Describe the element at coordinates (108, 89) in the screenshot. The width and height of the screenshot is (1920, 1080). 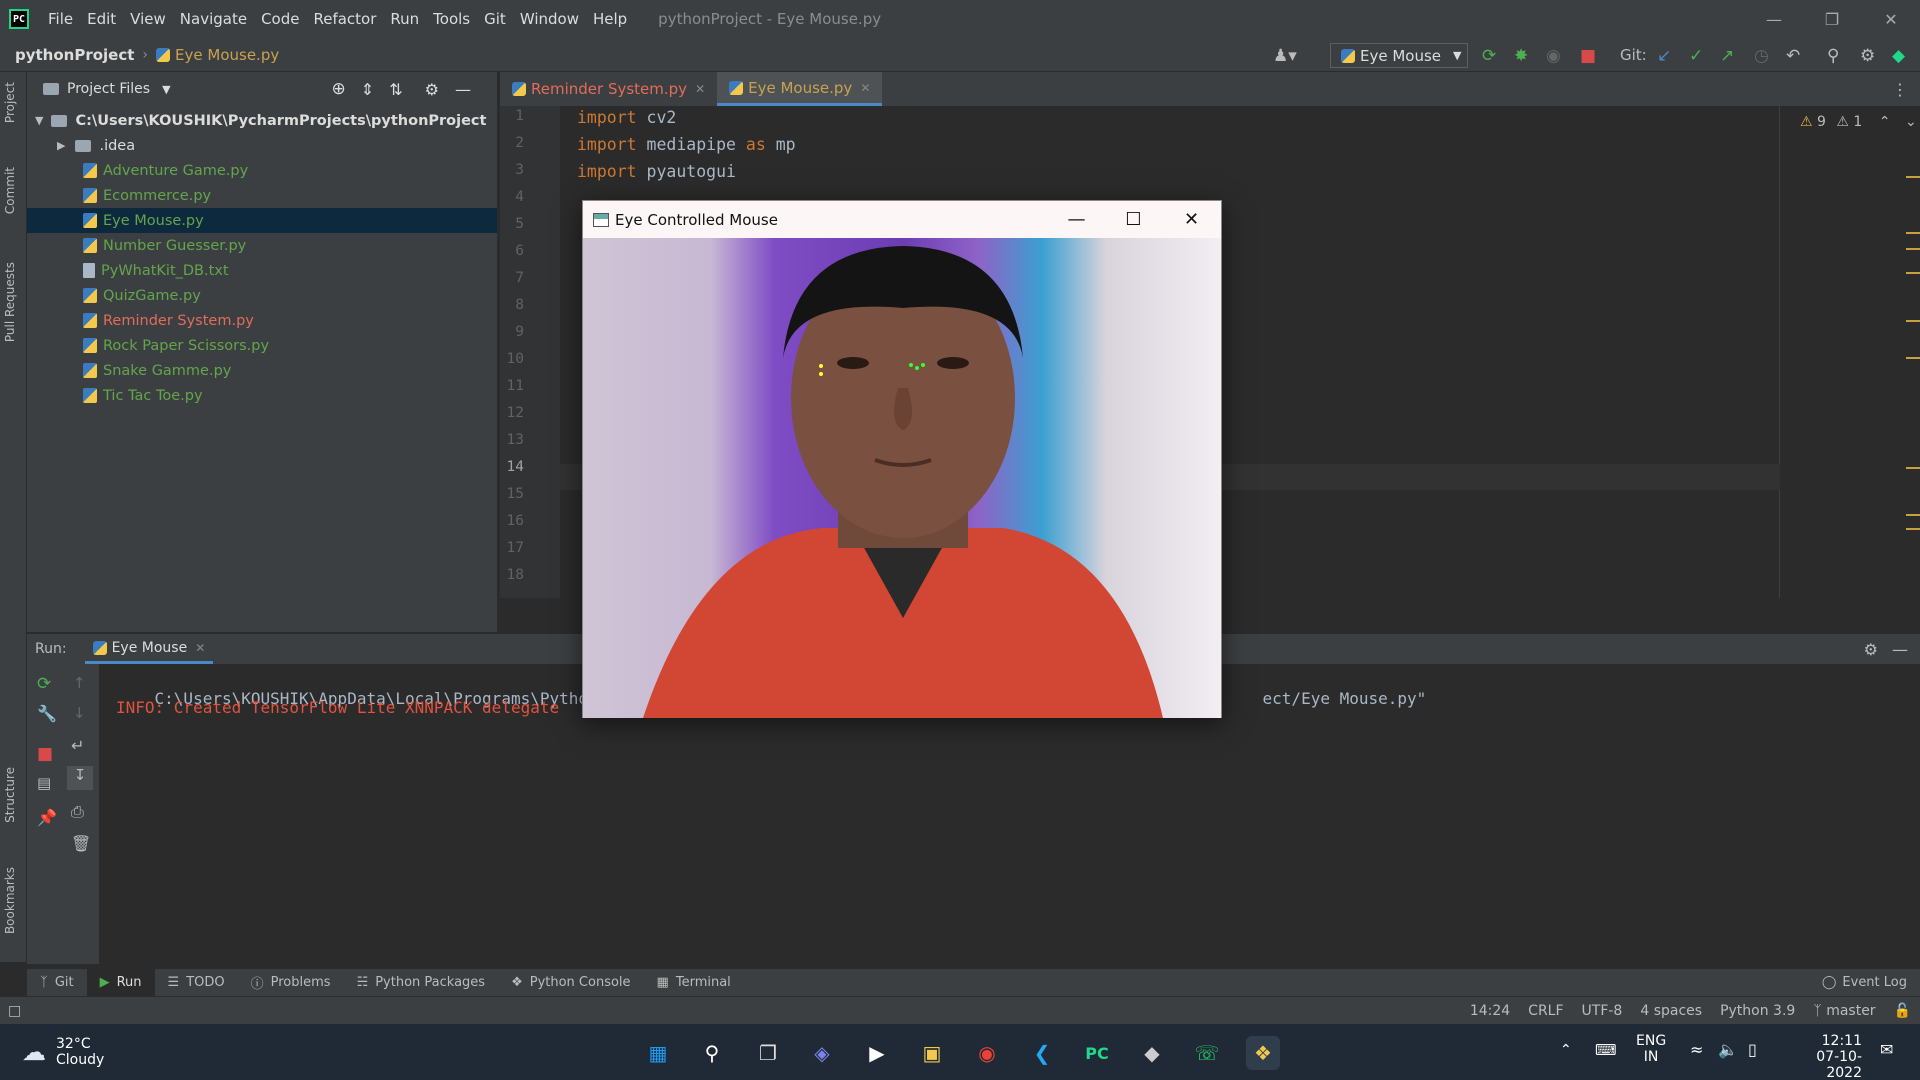
I see `project-view-select: Project Files` at that location.